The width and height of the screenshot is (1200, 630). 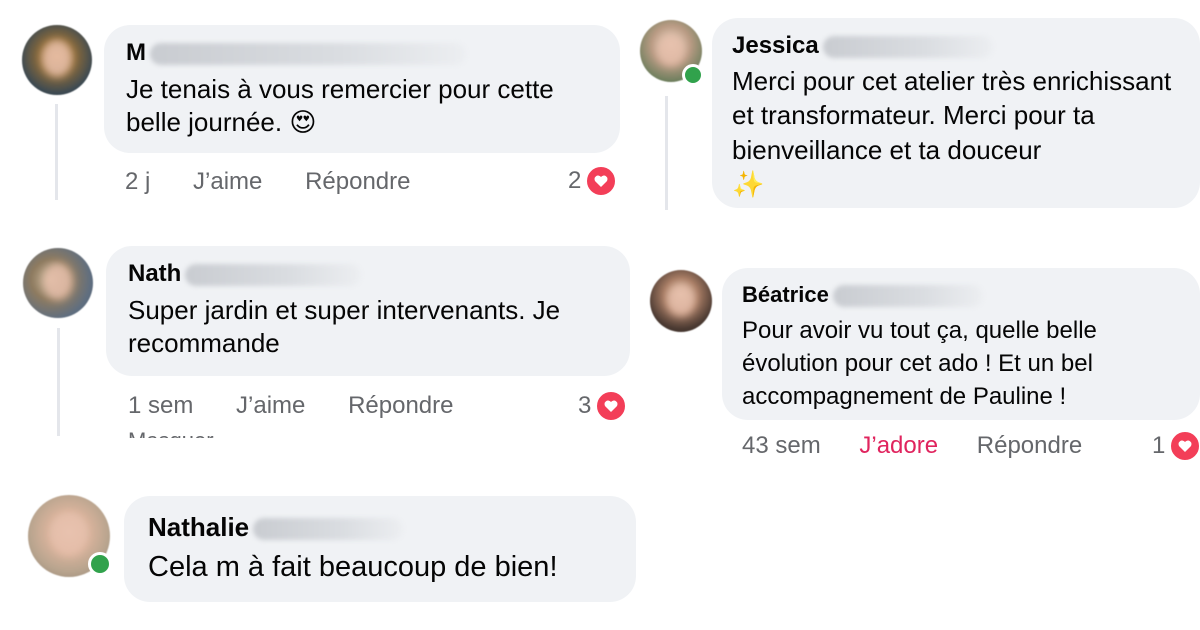 I want to click on comment-author: Nath, so click(x=245, y=274).